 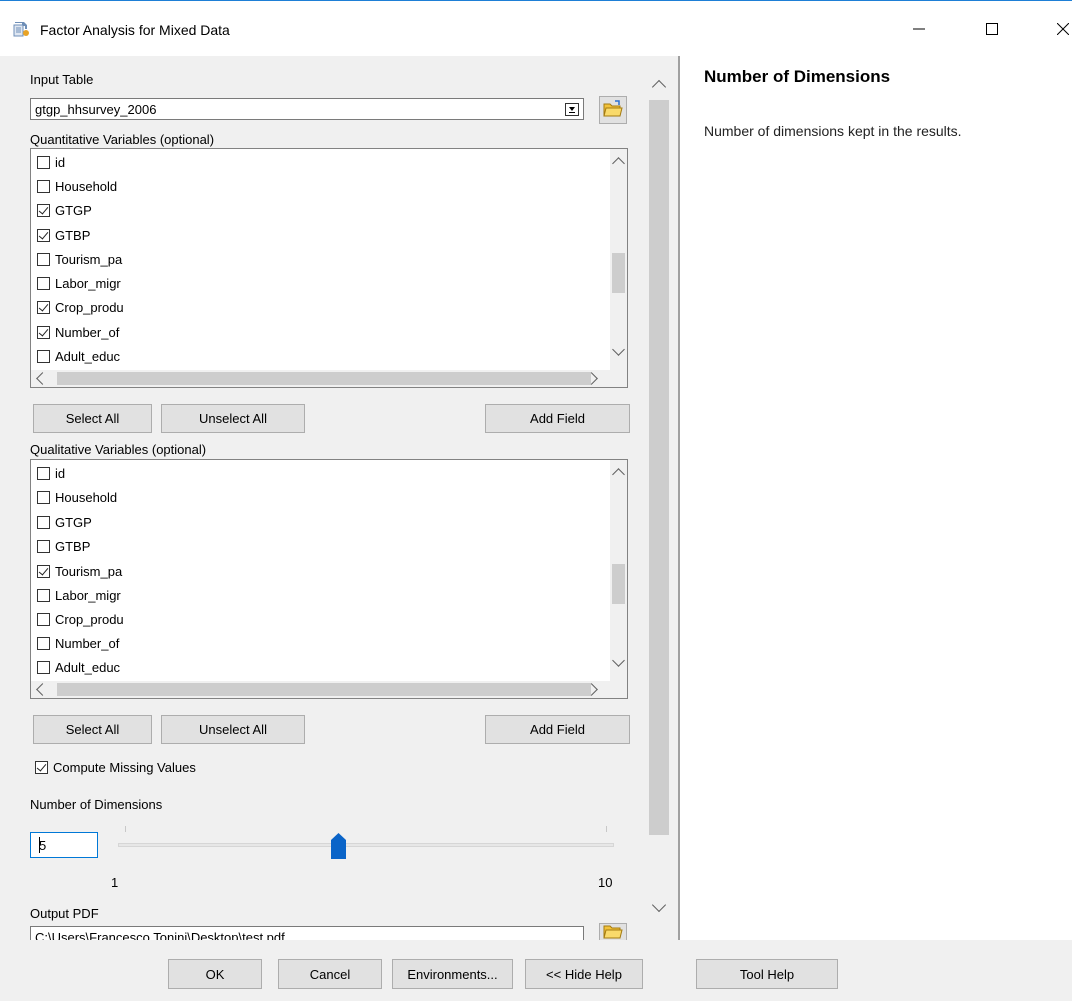 I want to click on compute-missing-checkbox: Compute Missing Values, so click(x=115, y=767).